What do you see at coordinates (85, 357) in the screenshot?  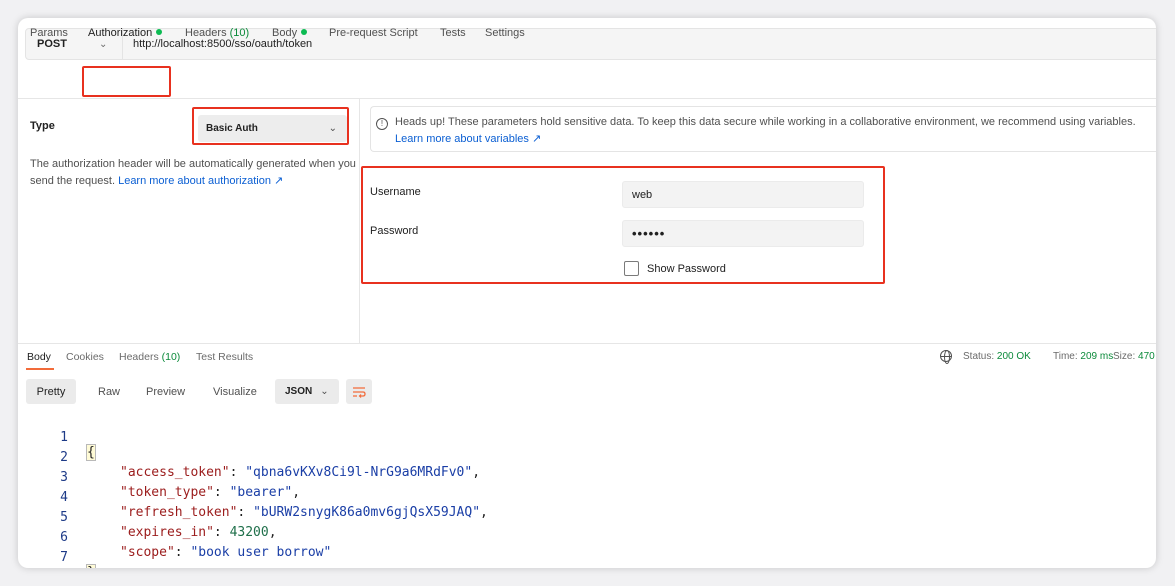 I see `response-tab-cookies: Cookies` at bounding box center [85, 357].